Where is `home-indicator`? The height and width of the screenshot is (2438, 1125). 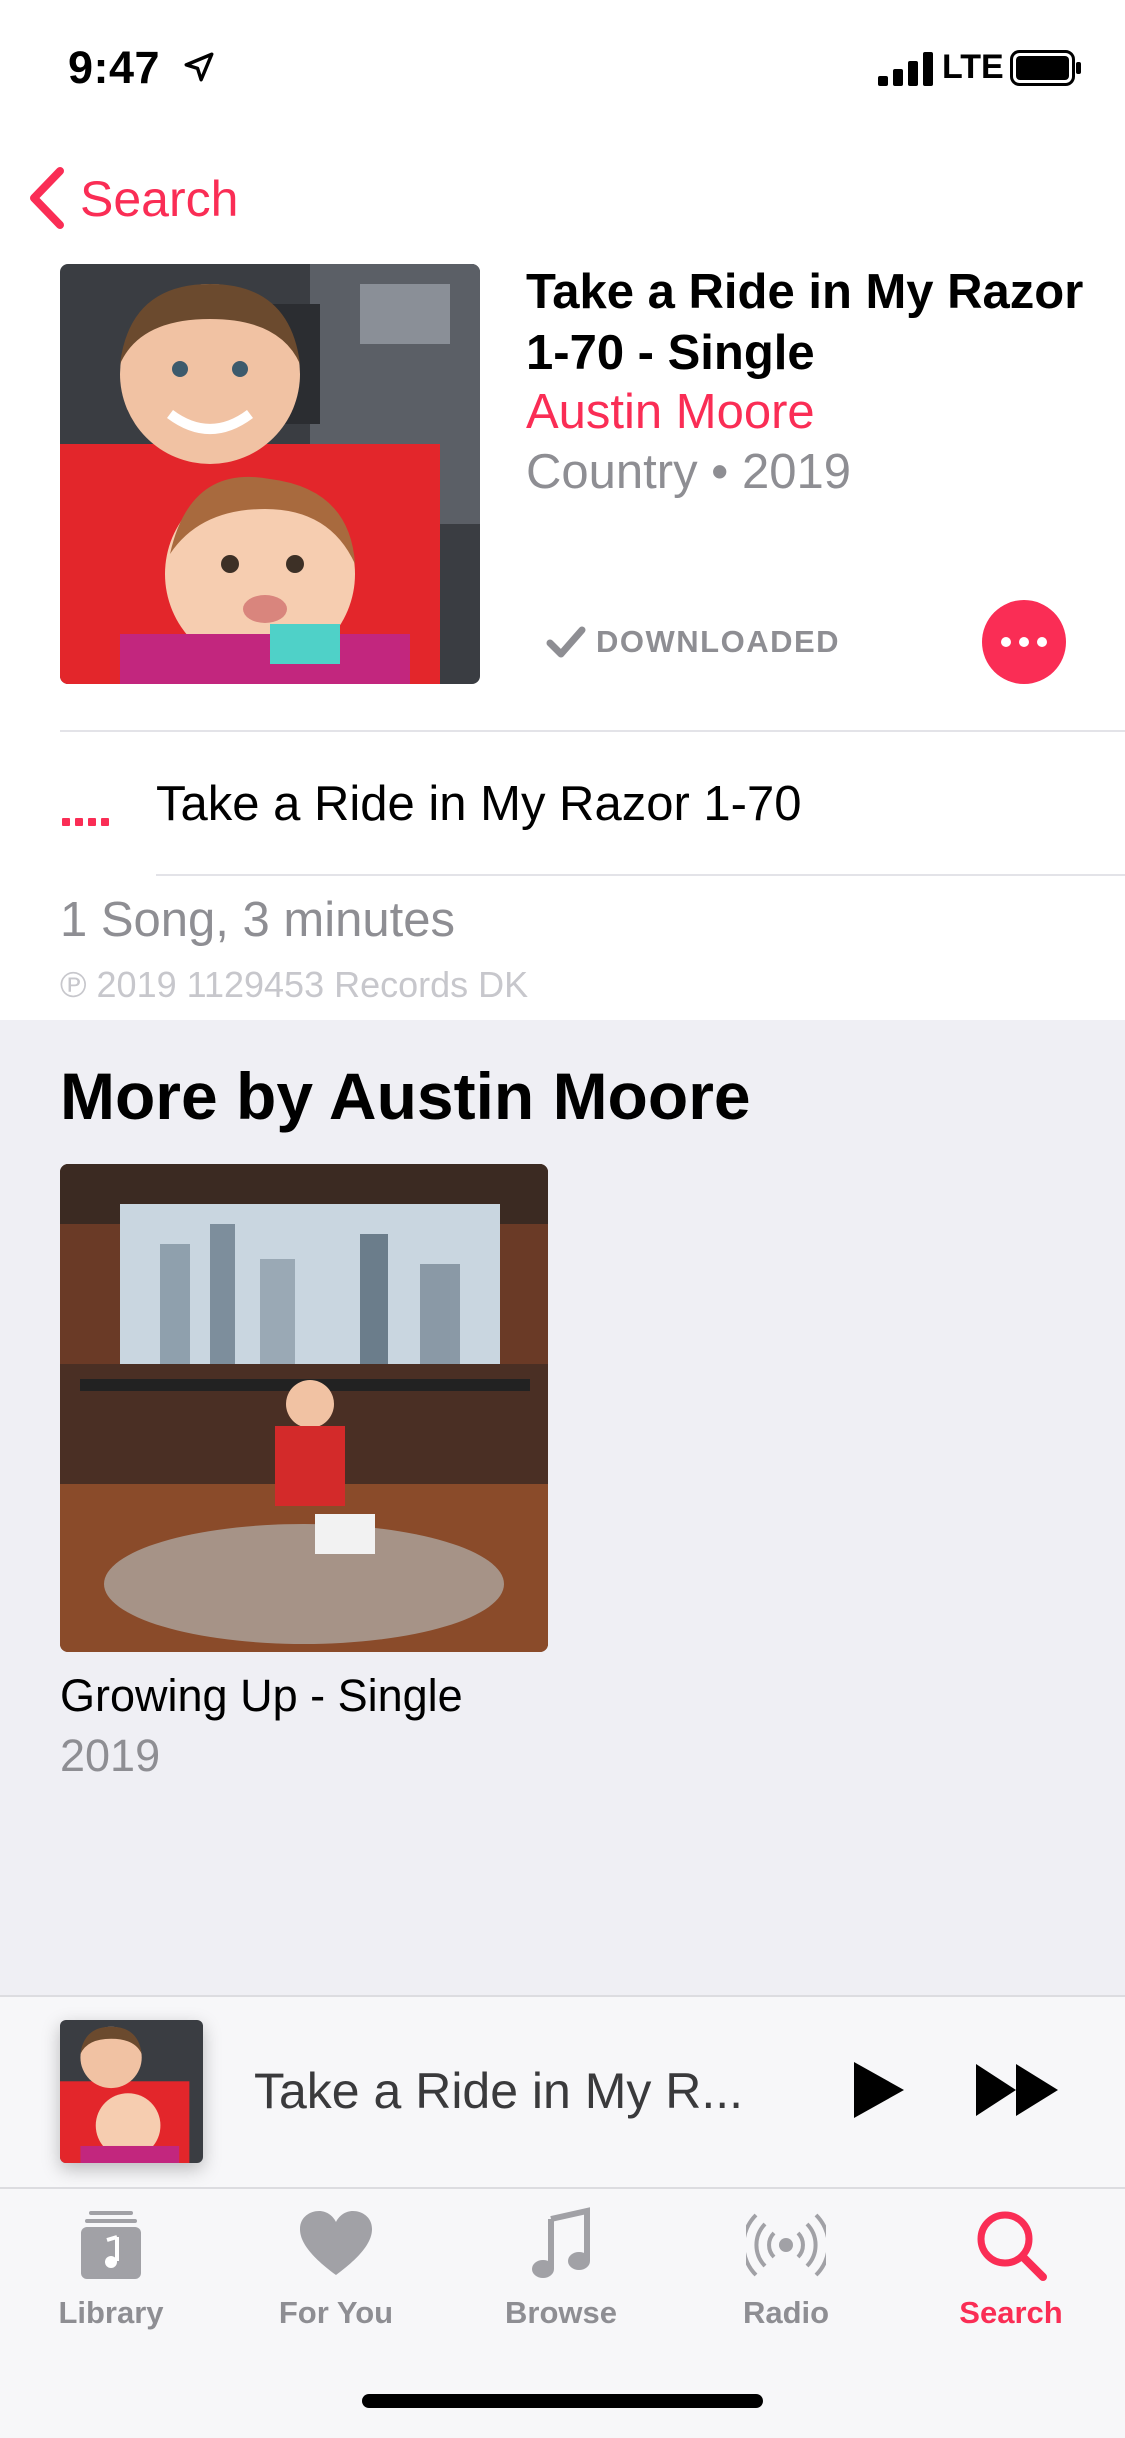
home-indicator is located at coordinates (562, 2401).